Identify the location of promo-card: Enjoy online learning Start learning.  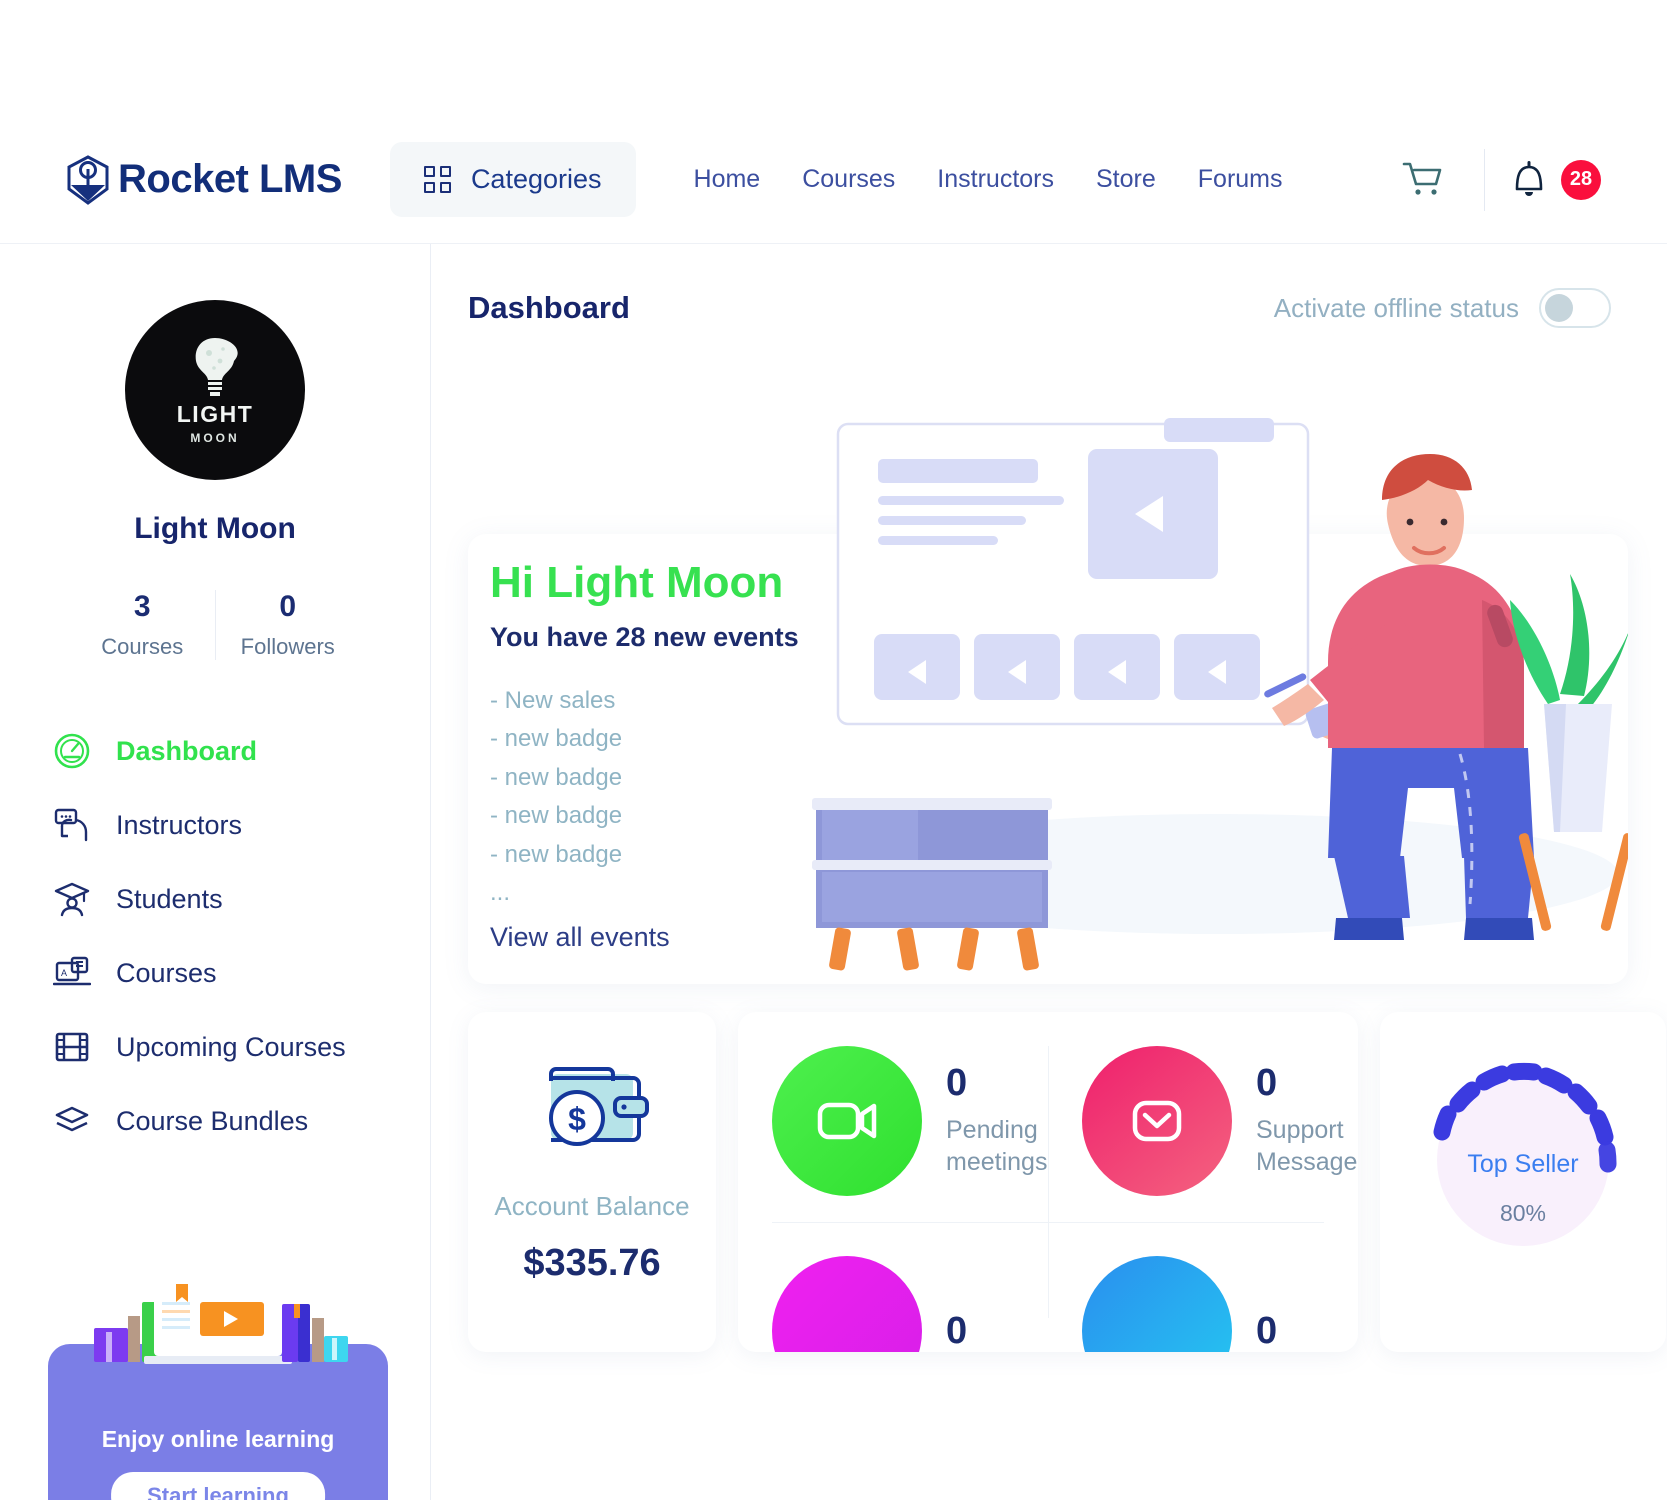
(218, 1392).